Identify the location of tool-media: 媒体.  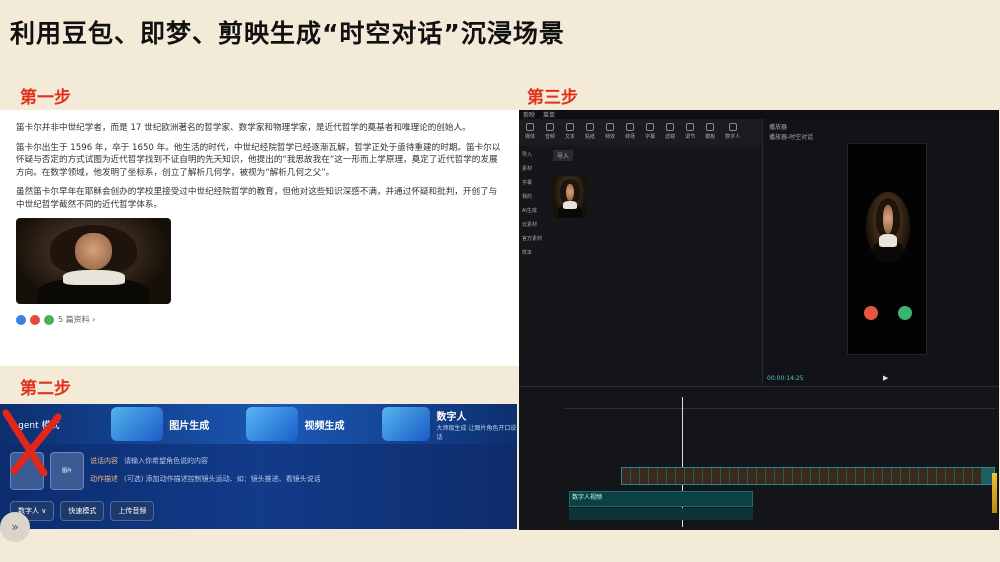
(530, 132).